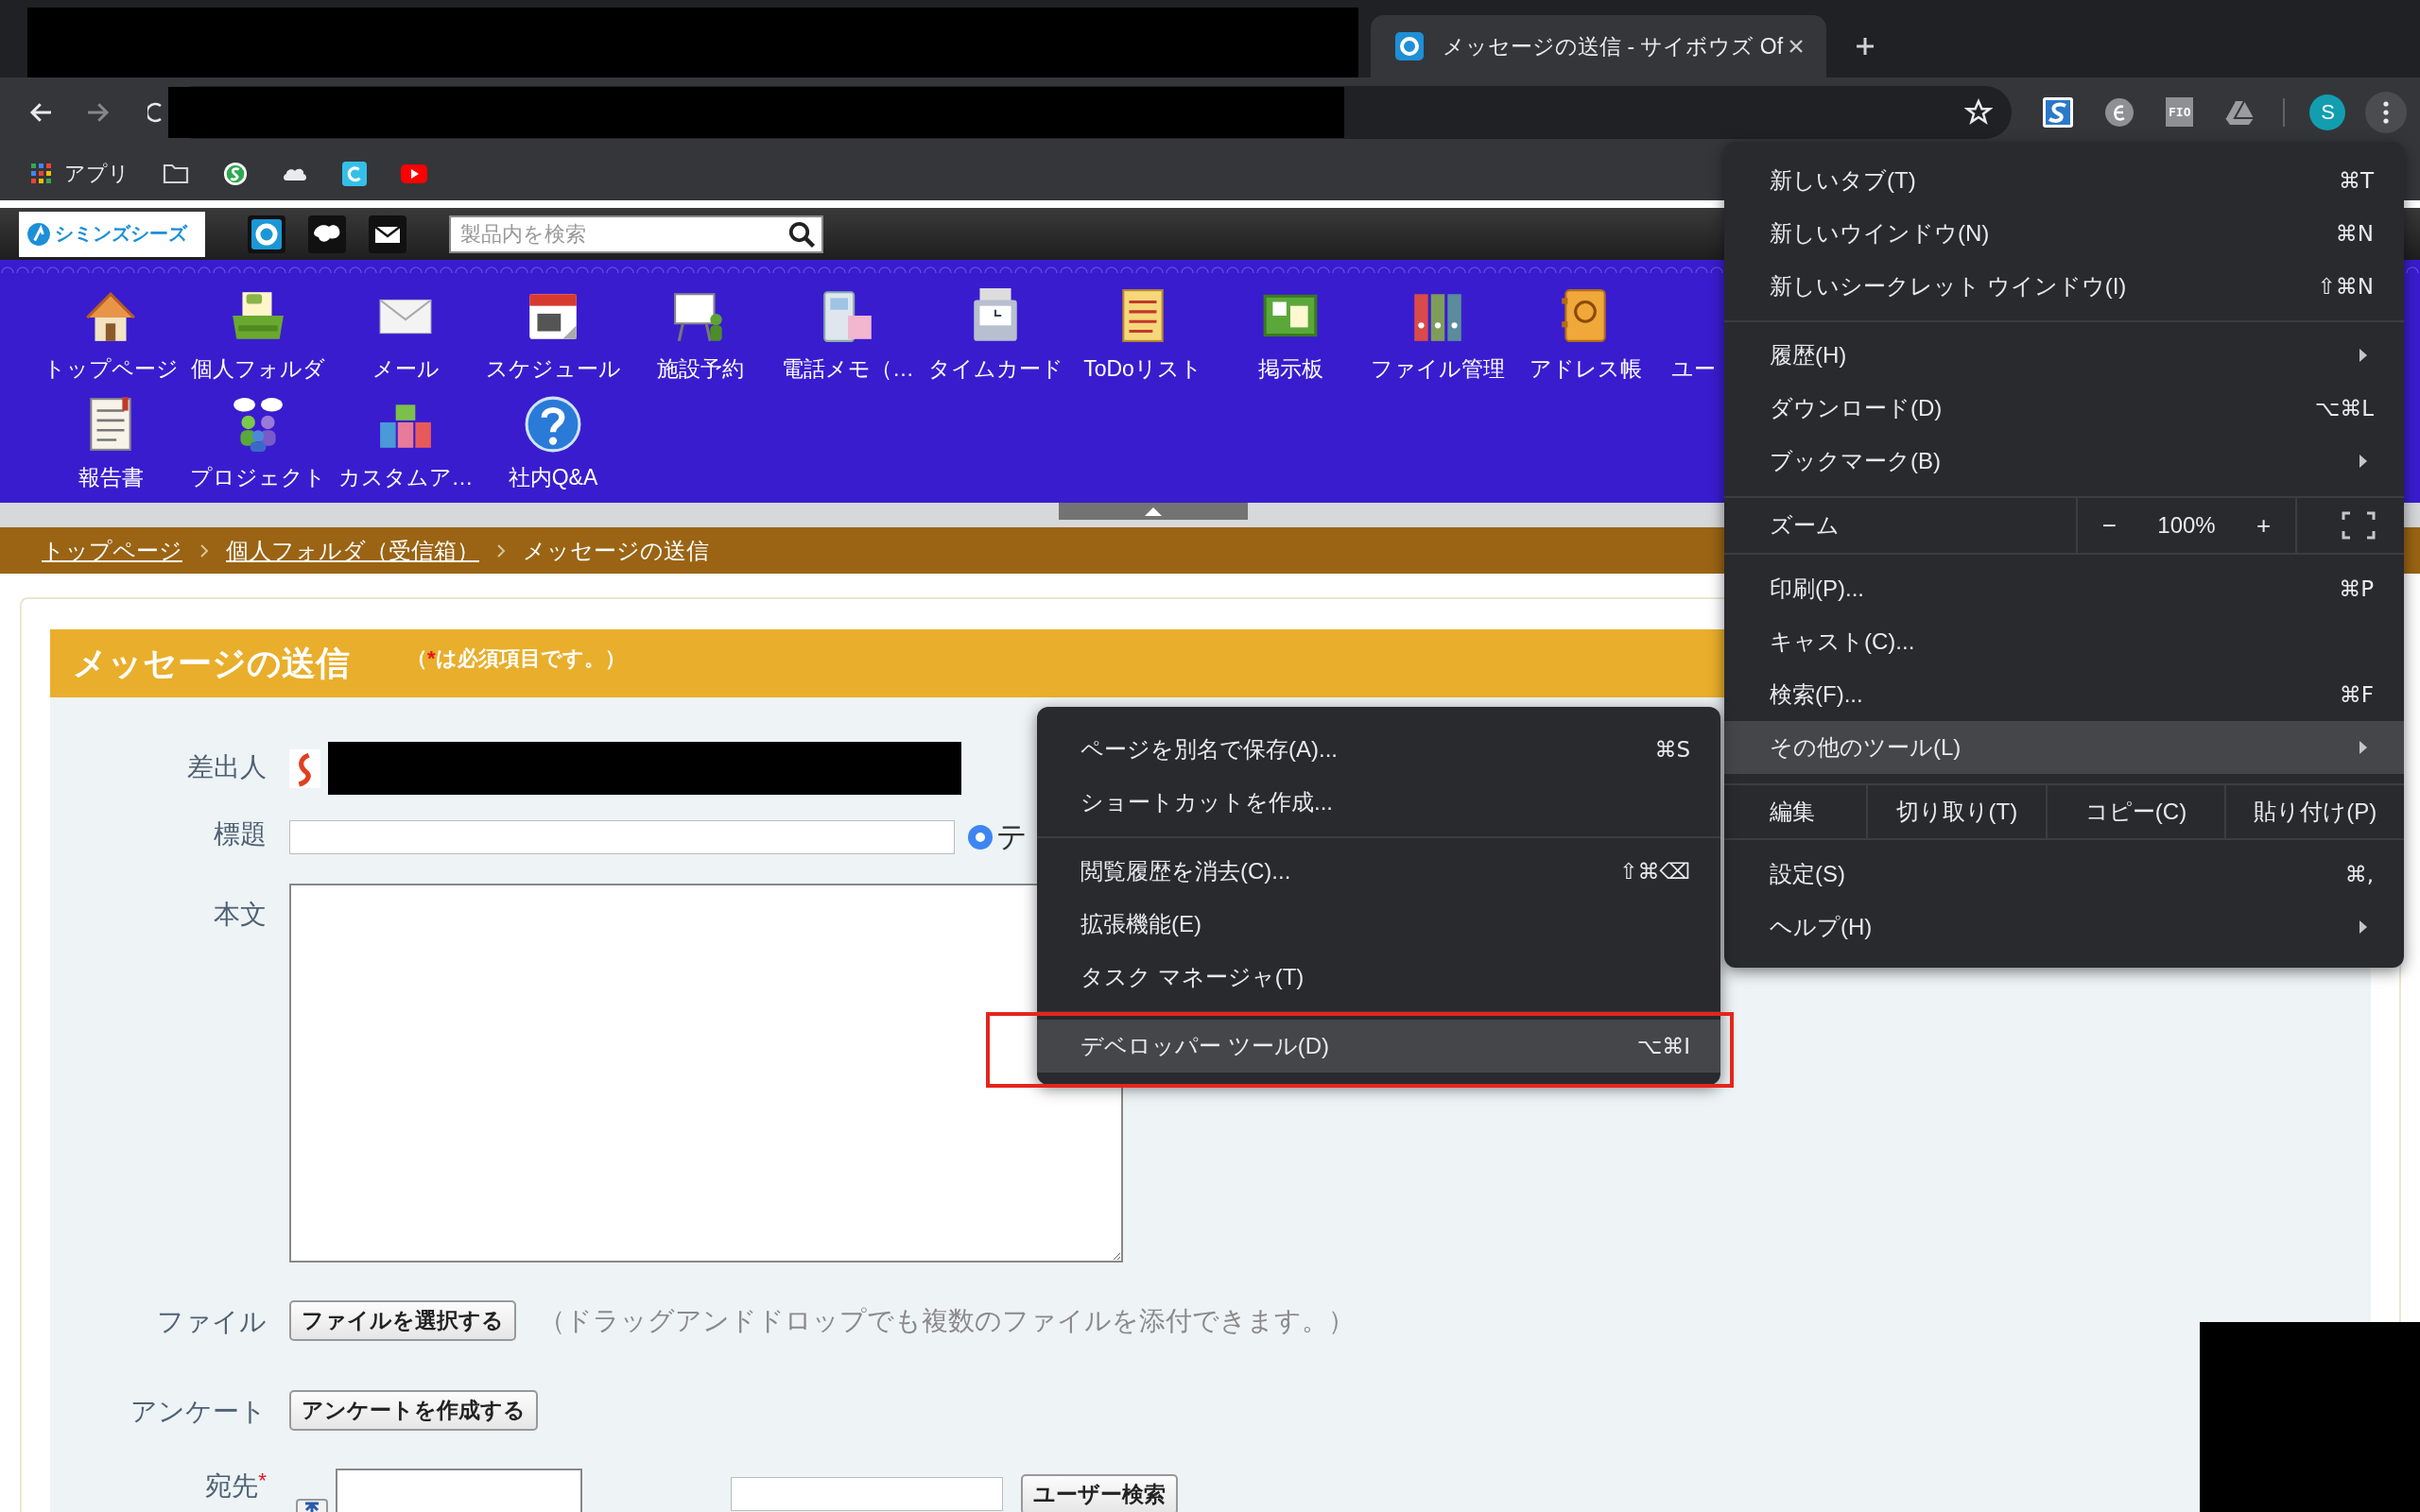  What do you see at coordinates (2387, 112) in the screenshot?
I see `menu-icon` at bounding box center [2387, 112].